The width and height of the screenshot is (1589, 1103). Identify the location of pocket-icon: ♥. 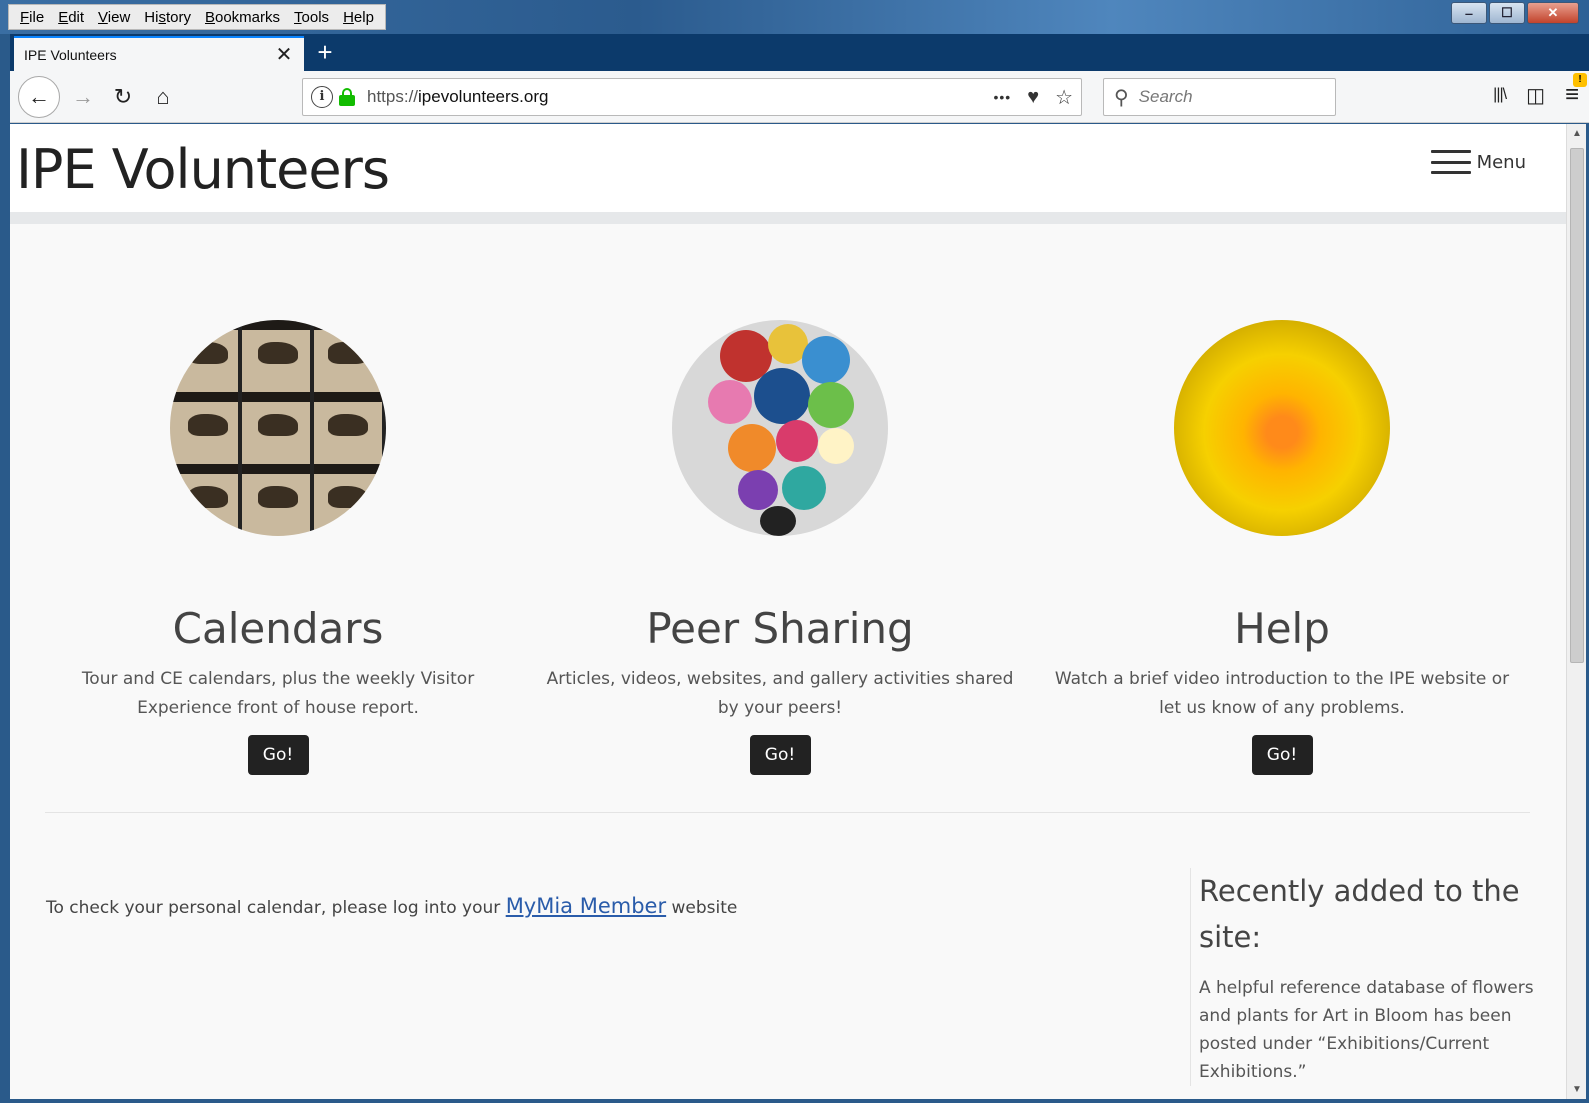
(1033, 97).